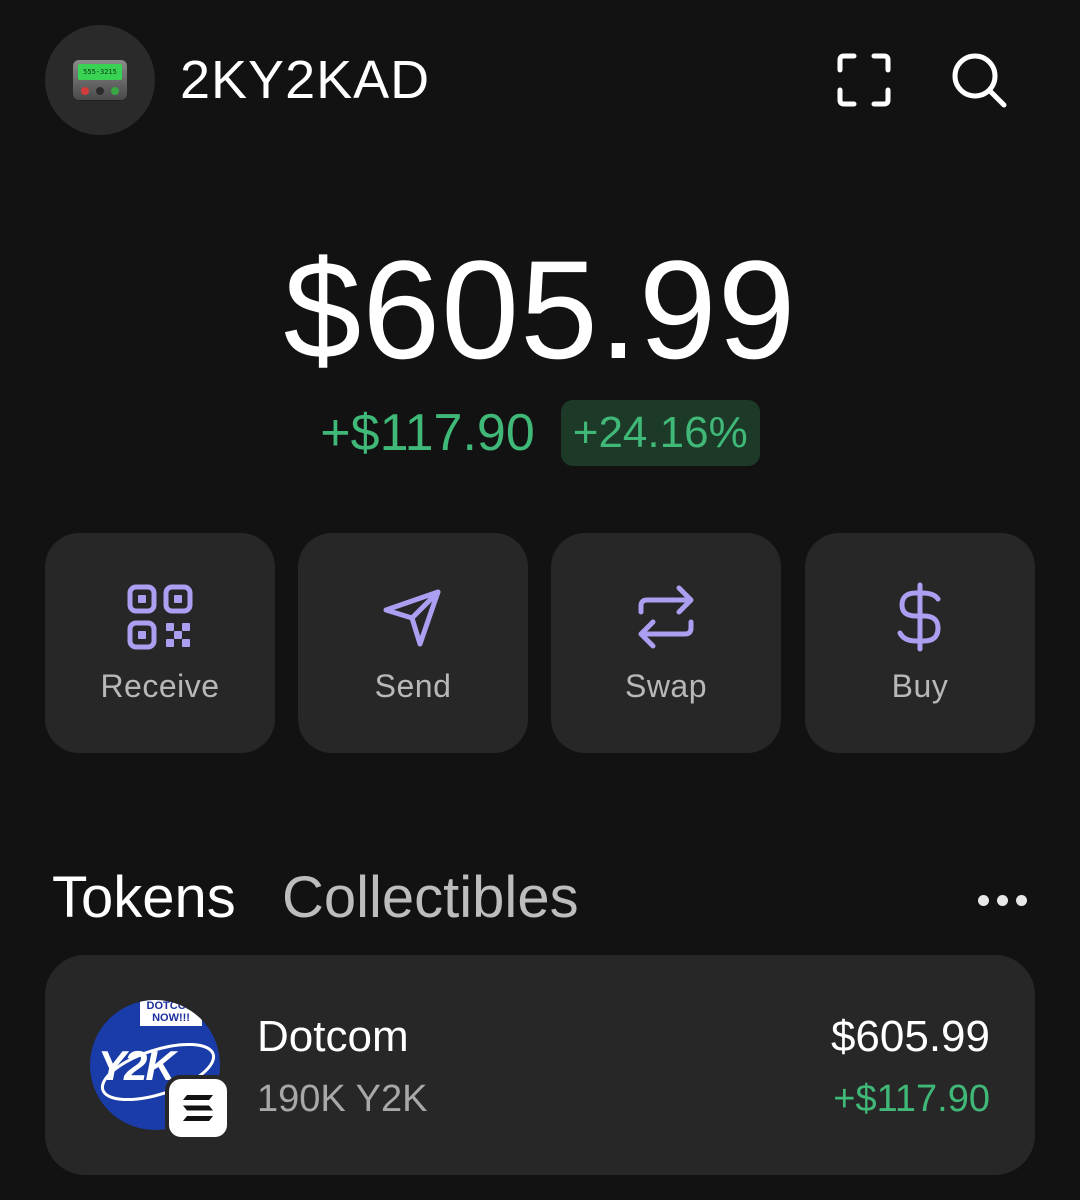 Image resolution: width=1080 pixels, height=1200 pixels. Describe the element at coordinates (540, 433) in the screenshot. I see `balance-change-row: +$117.90 +24.16%` at that location.